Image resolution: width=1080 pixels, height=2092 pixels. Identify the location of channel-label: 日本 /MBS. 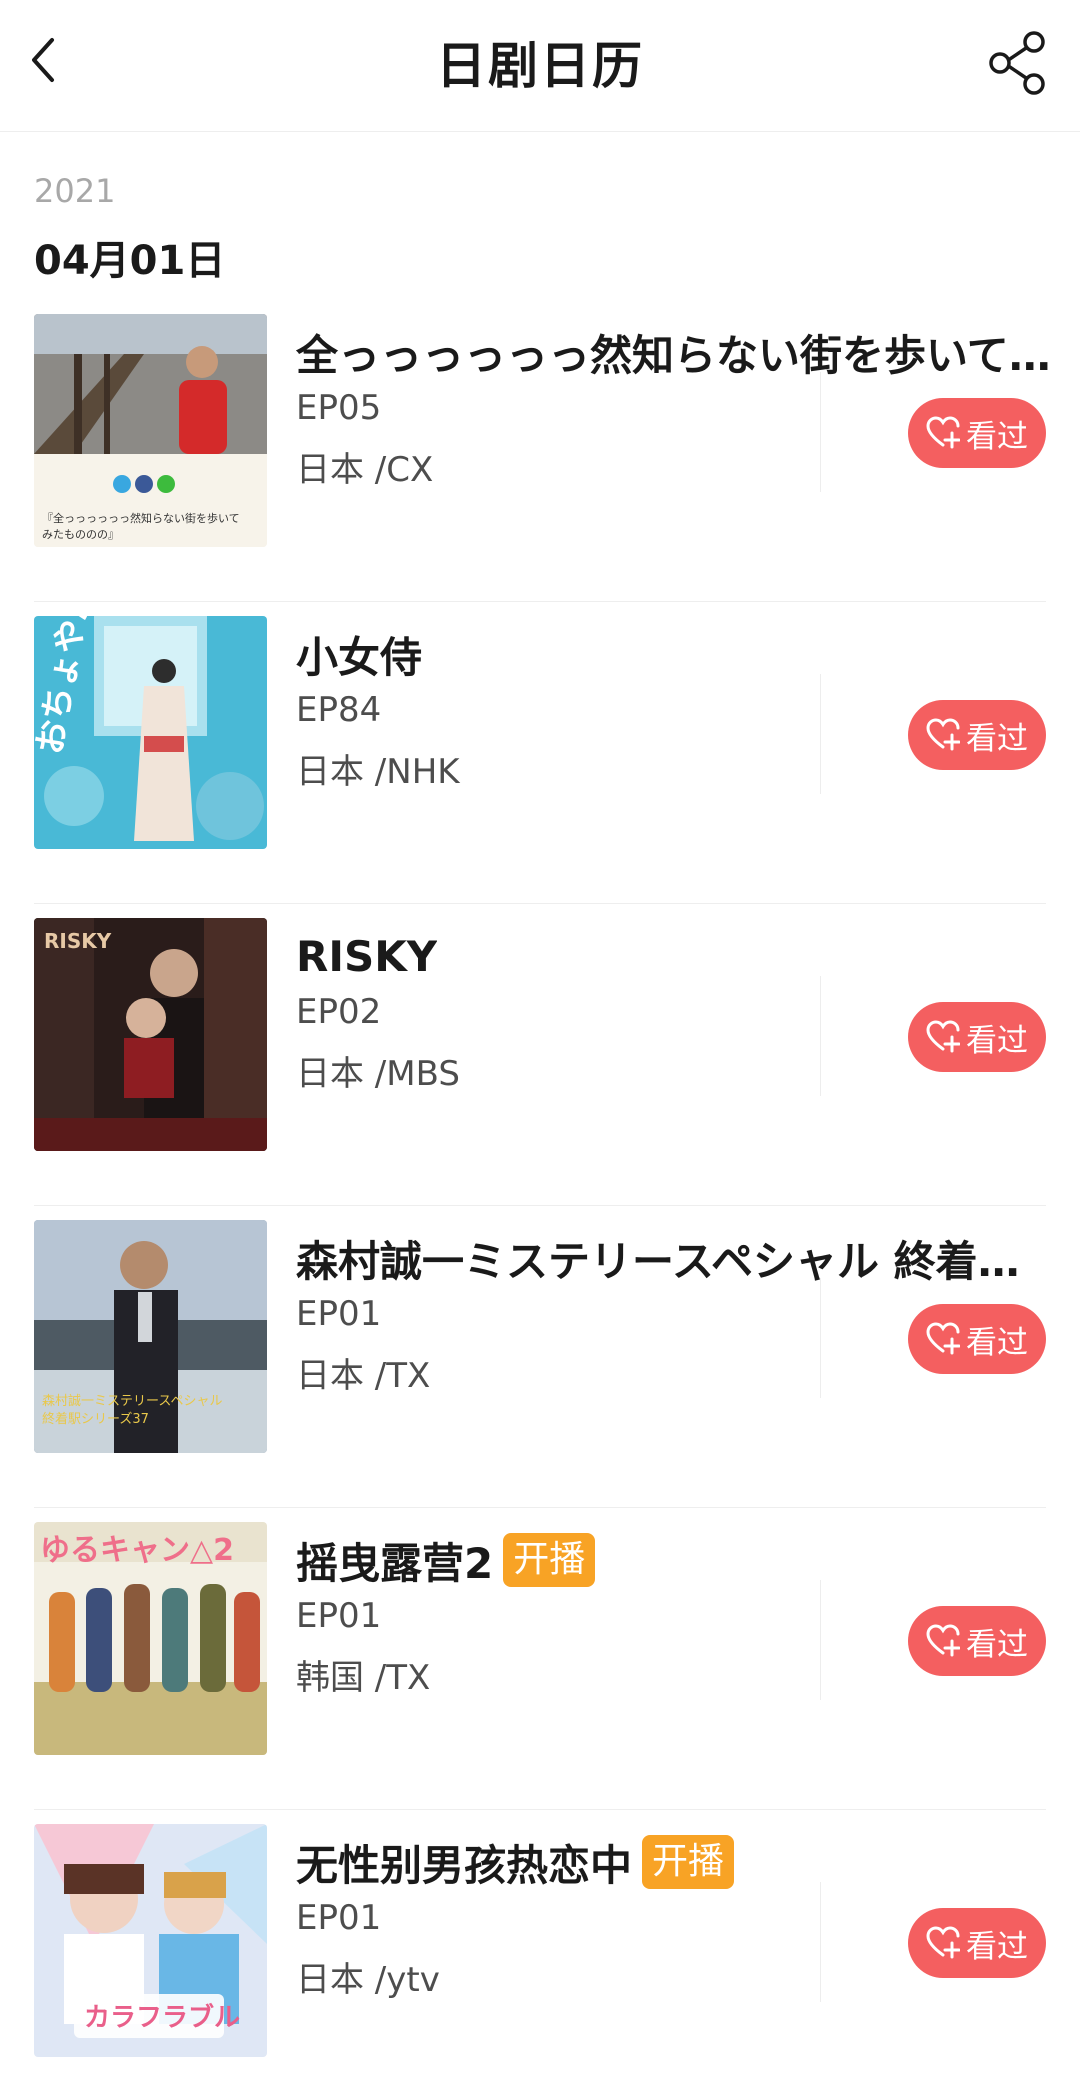
(378, 1074).